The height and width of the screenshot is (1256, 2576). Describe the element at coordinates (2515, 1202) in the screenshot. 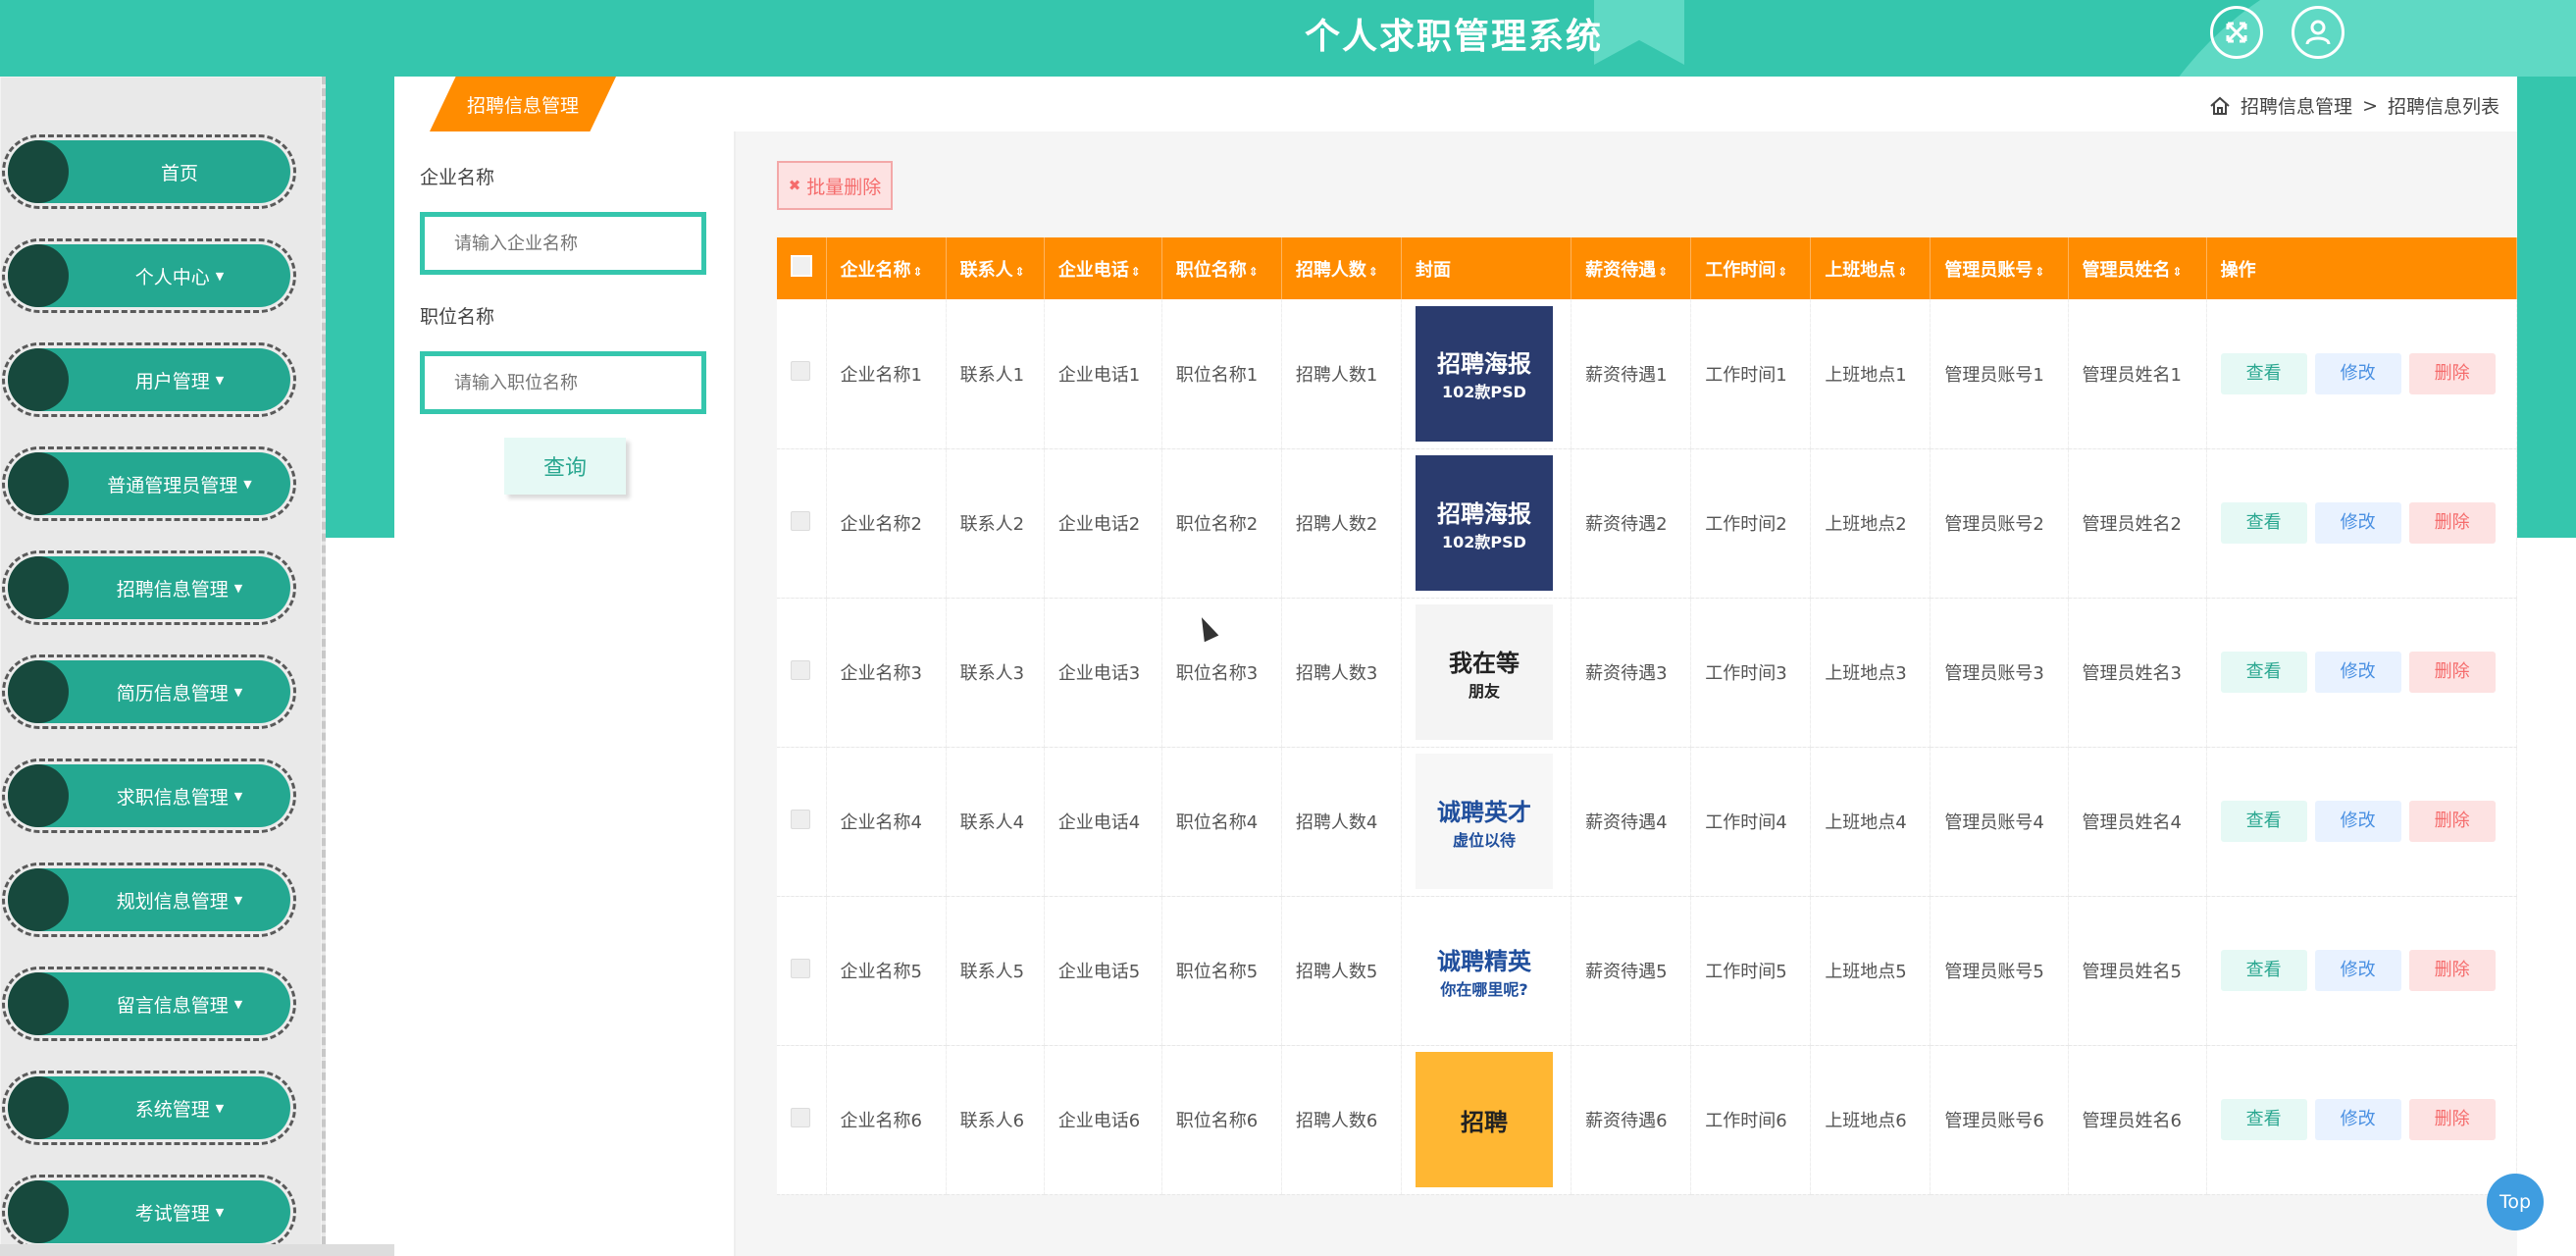

I see `back-to-top-button: Top` at that location.